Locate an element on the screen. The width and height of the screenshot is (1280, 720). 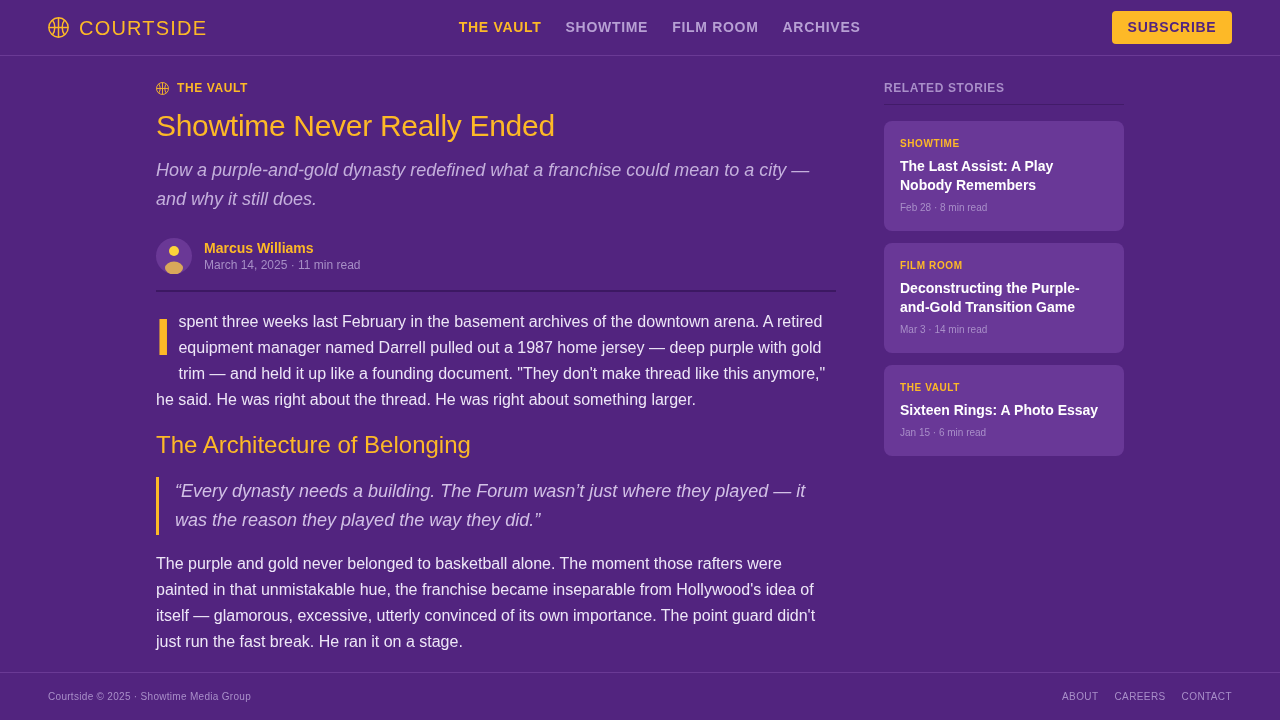
section-heading: The Architecture of Belonging is located at coordinates (314, 445).